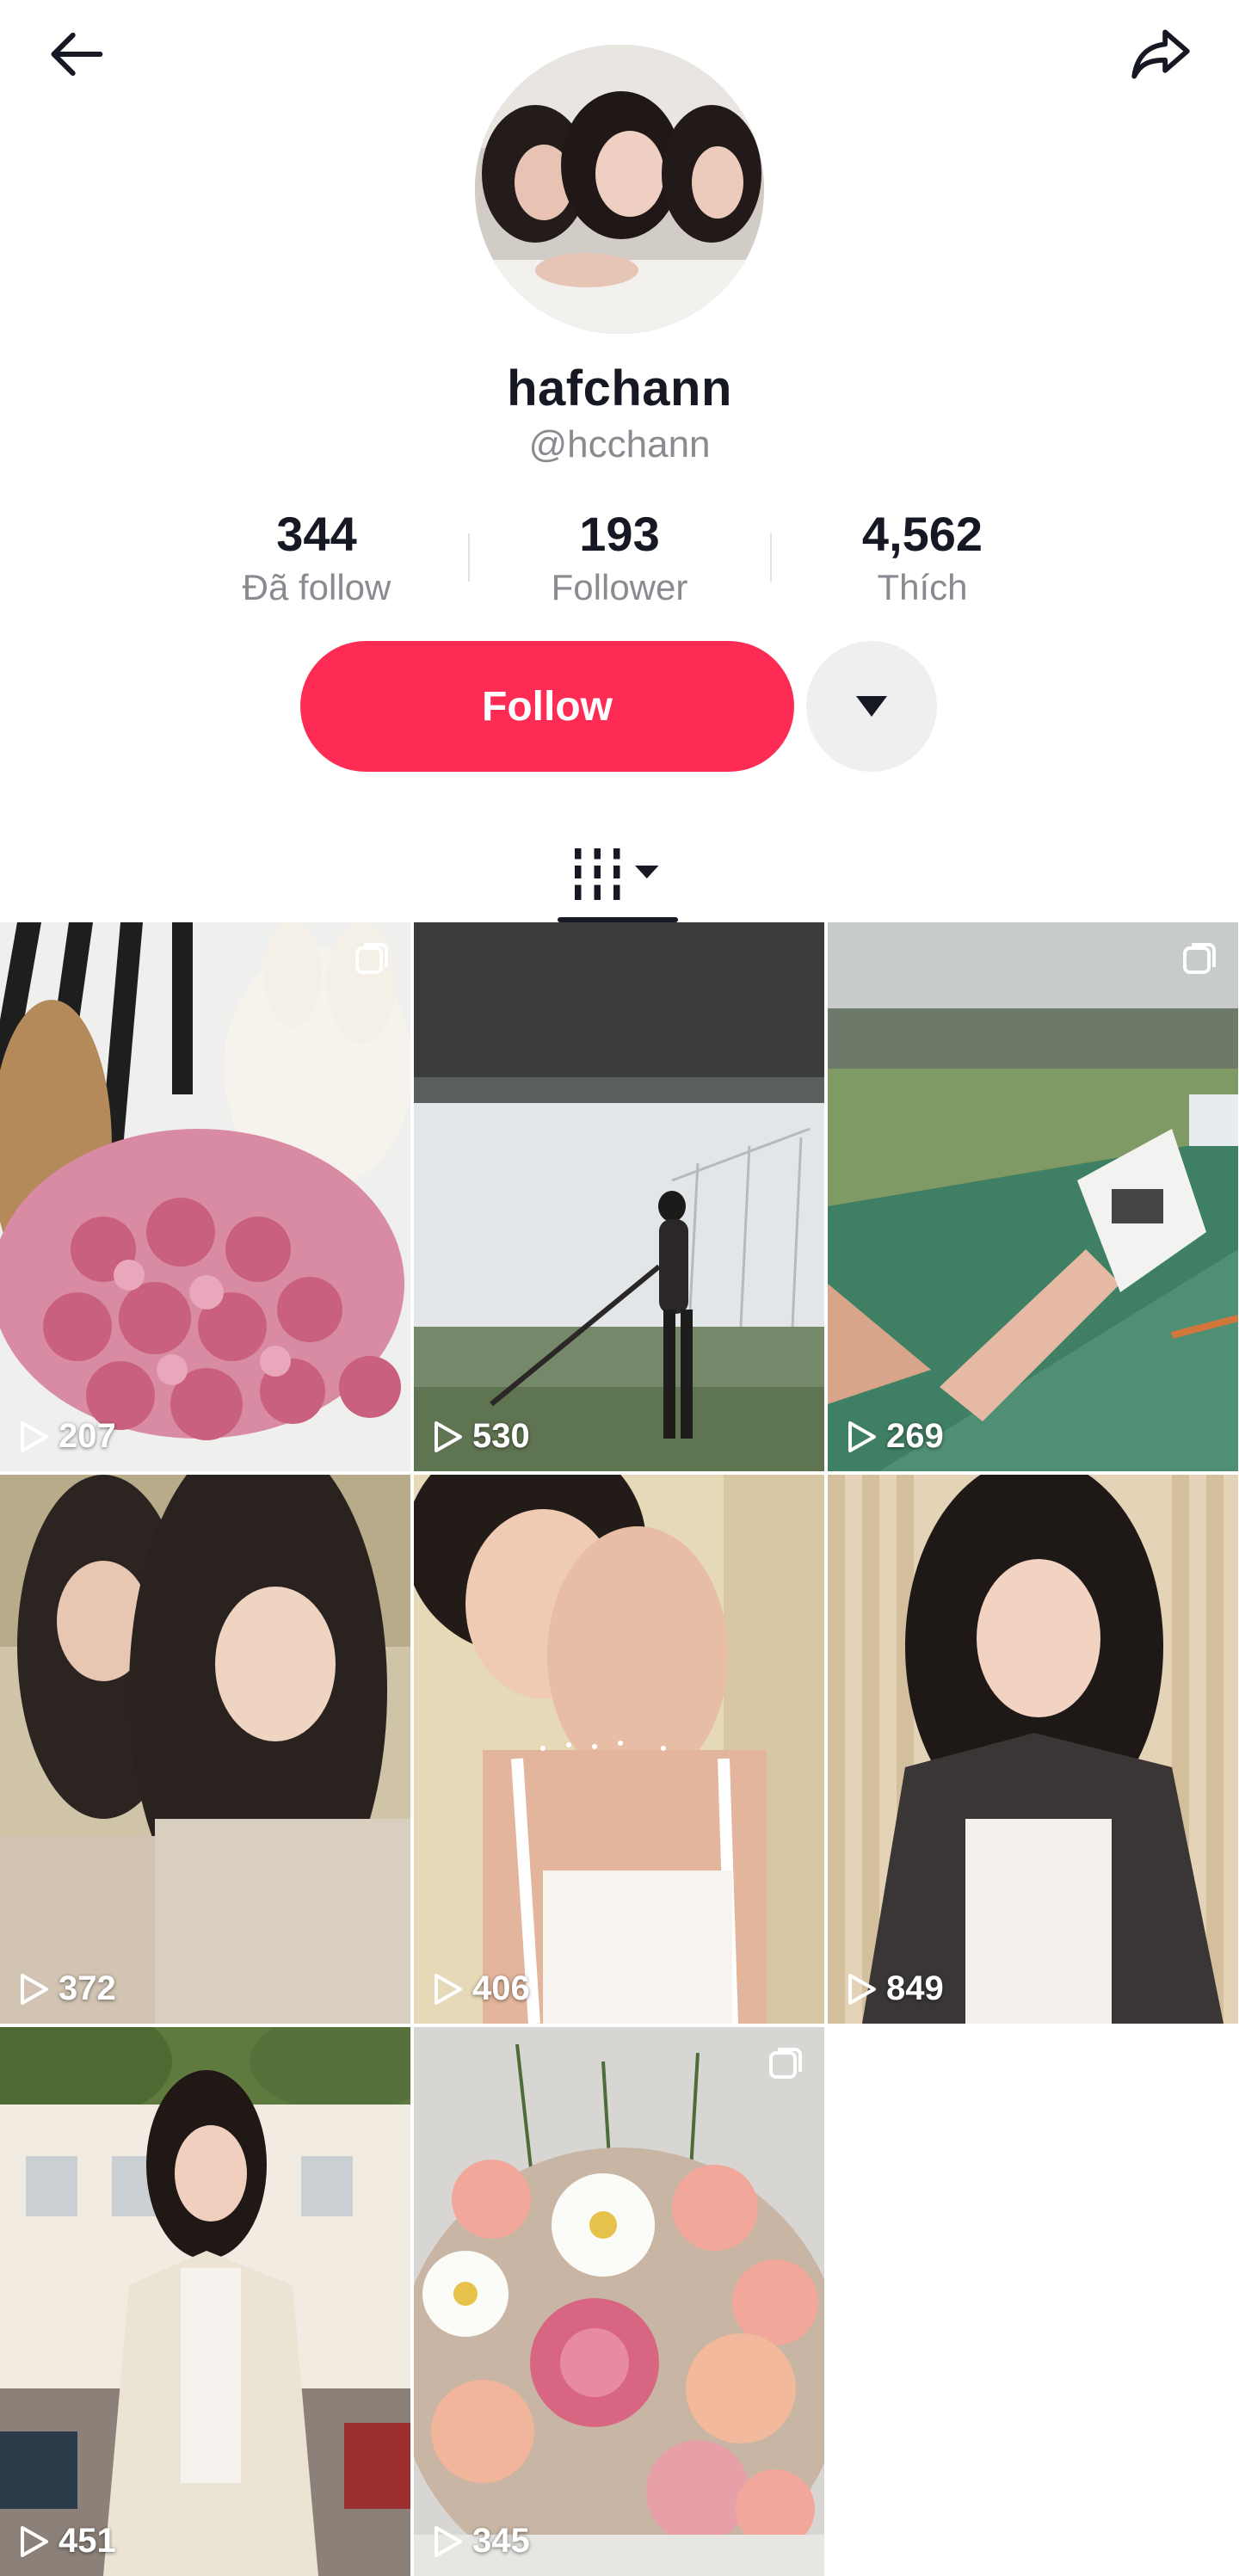  Describe the element at coordinates (619, 534) in the screenshot. I see `followers-count: 193` at that location.